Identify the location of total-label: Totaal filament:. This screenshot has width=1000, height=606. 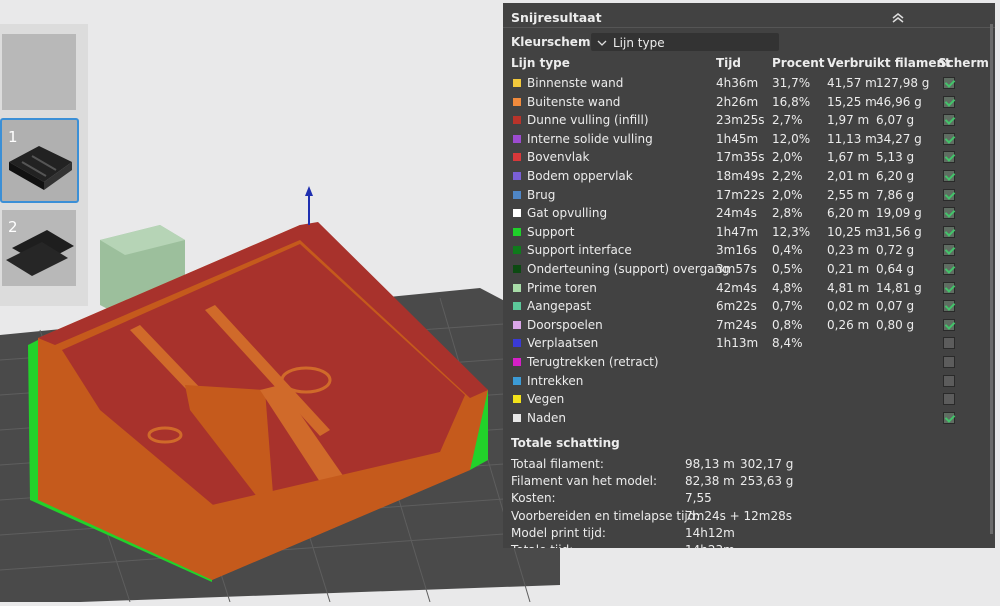
(557, 464).